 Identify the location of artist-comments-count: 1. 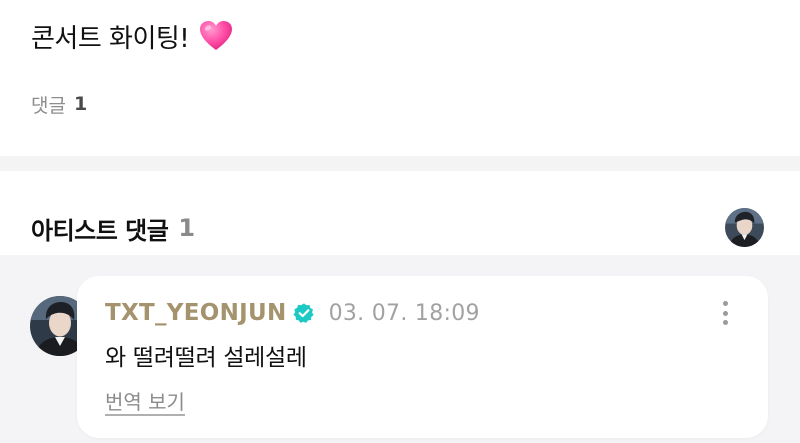
(187, 228).